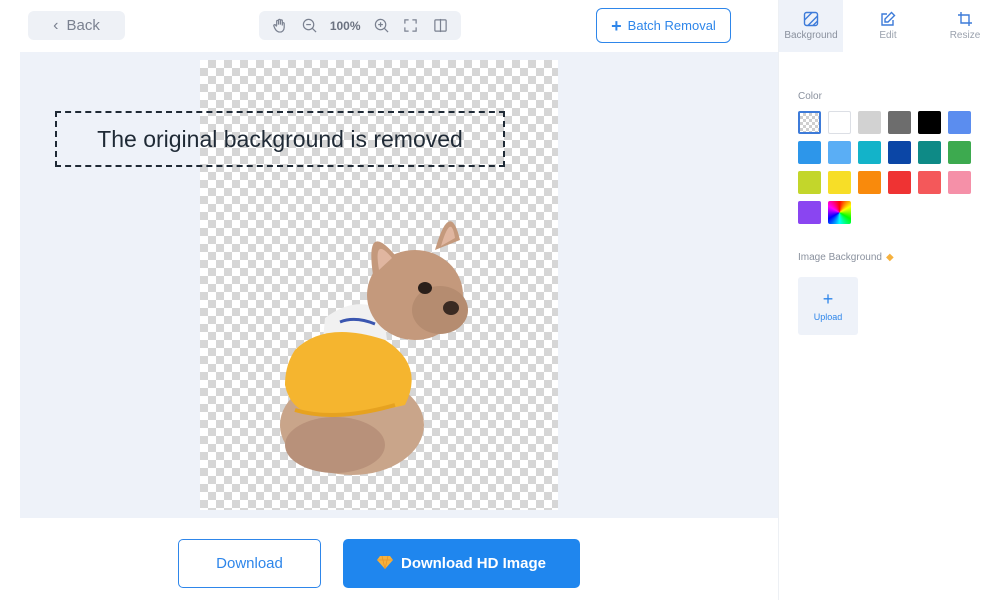 The height and width of the screenshot is (600, 1000). Describe the element at coordinates (965, 35) in the screenshot. I see `tab-resize-label: Resize` at that location.